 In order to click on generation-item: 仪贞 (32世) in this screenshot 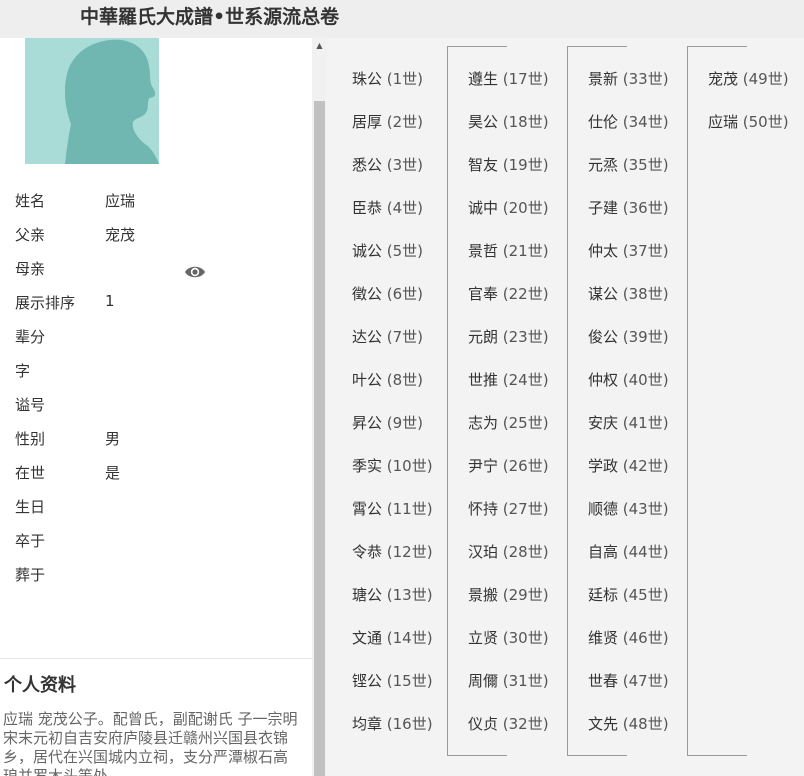, I will do `click(508, 724)`.